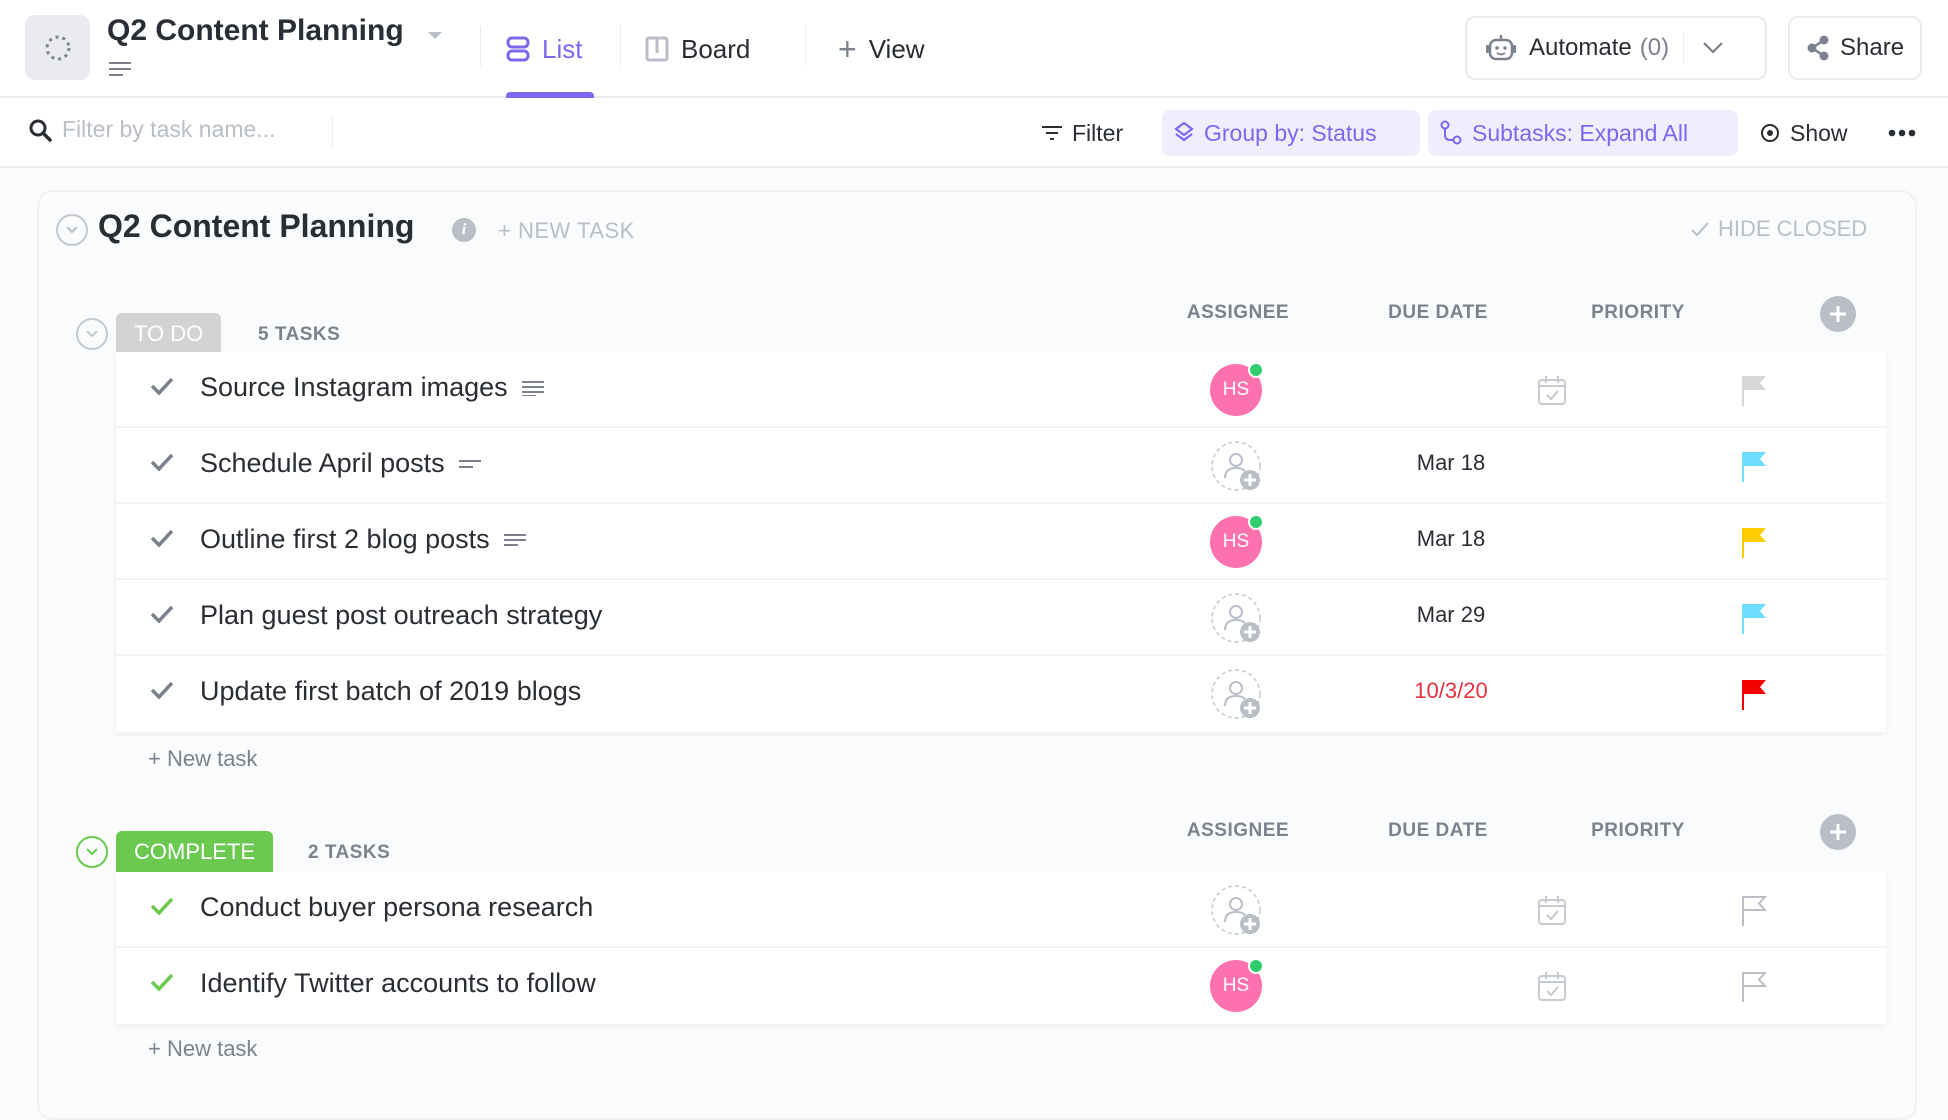  What do you see at coordinates (390, 691) in the screenshot?
I see `task-name: Update first batch of 2019 blogs` at bounding box center [390, 691].